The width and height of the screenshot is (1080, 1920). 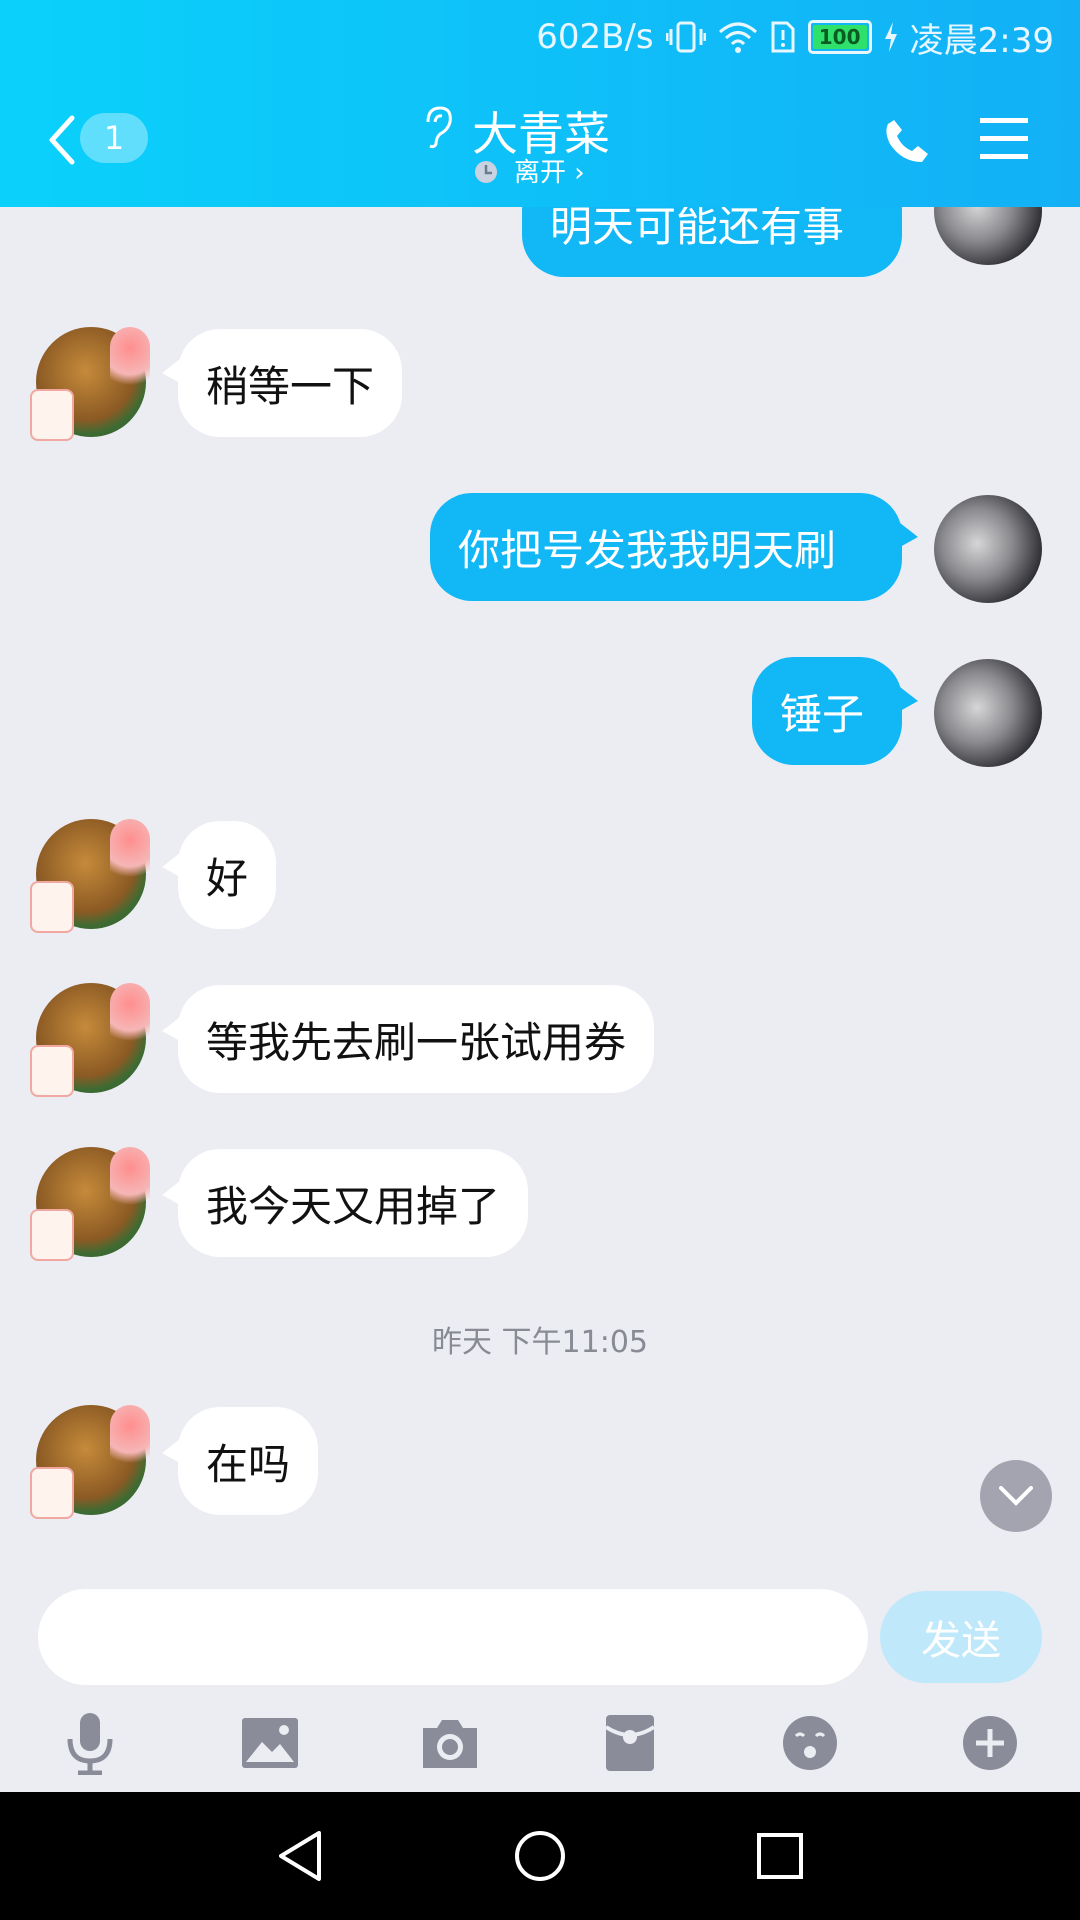 What do you see at coordinates (712, 242) in the screenshot?
I see `message-bubble-outgoing: 明天可能还有事` at bounding box center [712, 242].